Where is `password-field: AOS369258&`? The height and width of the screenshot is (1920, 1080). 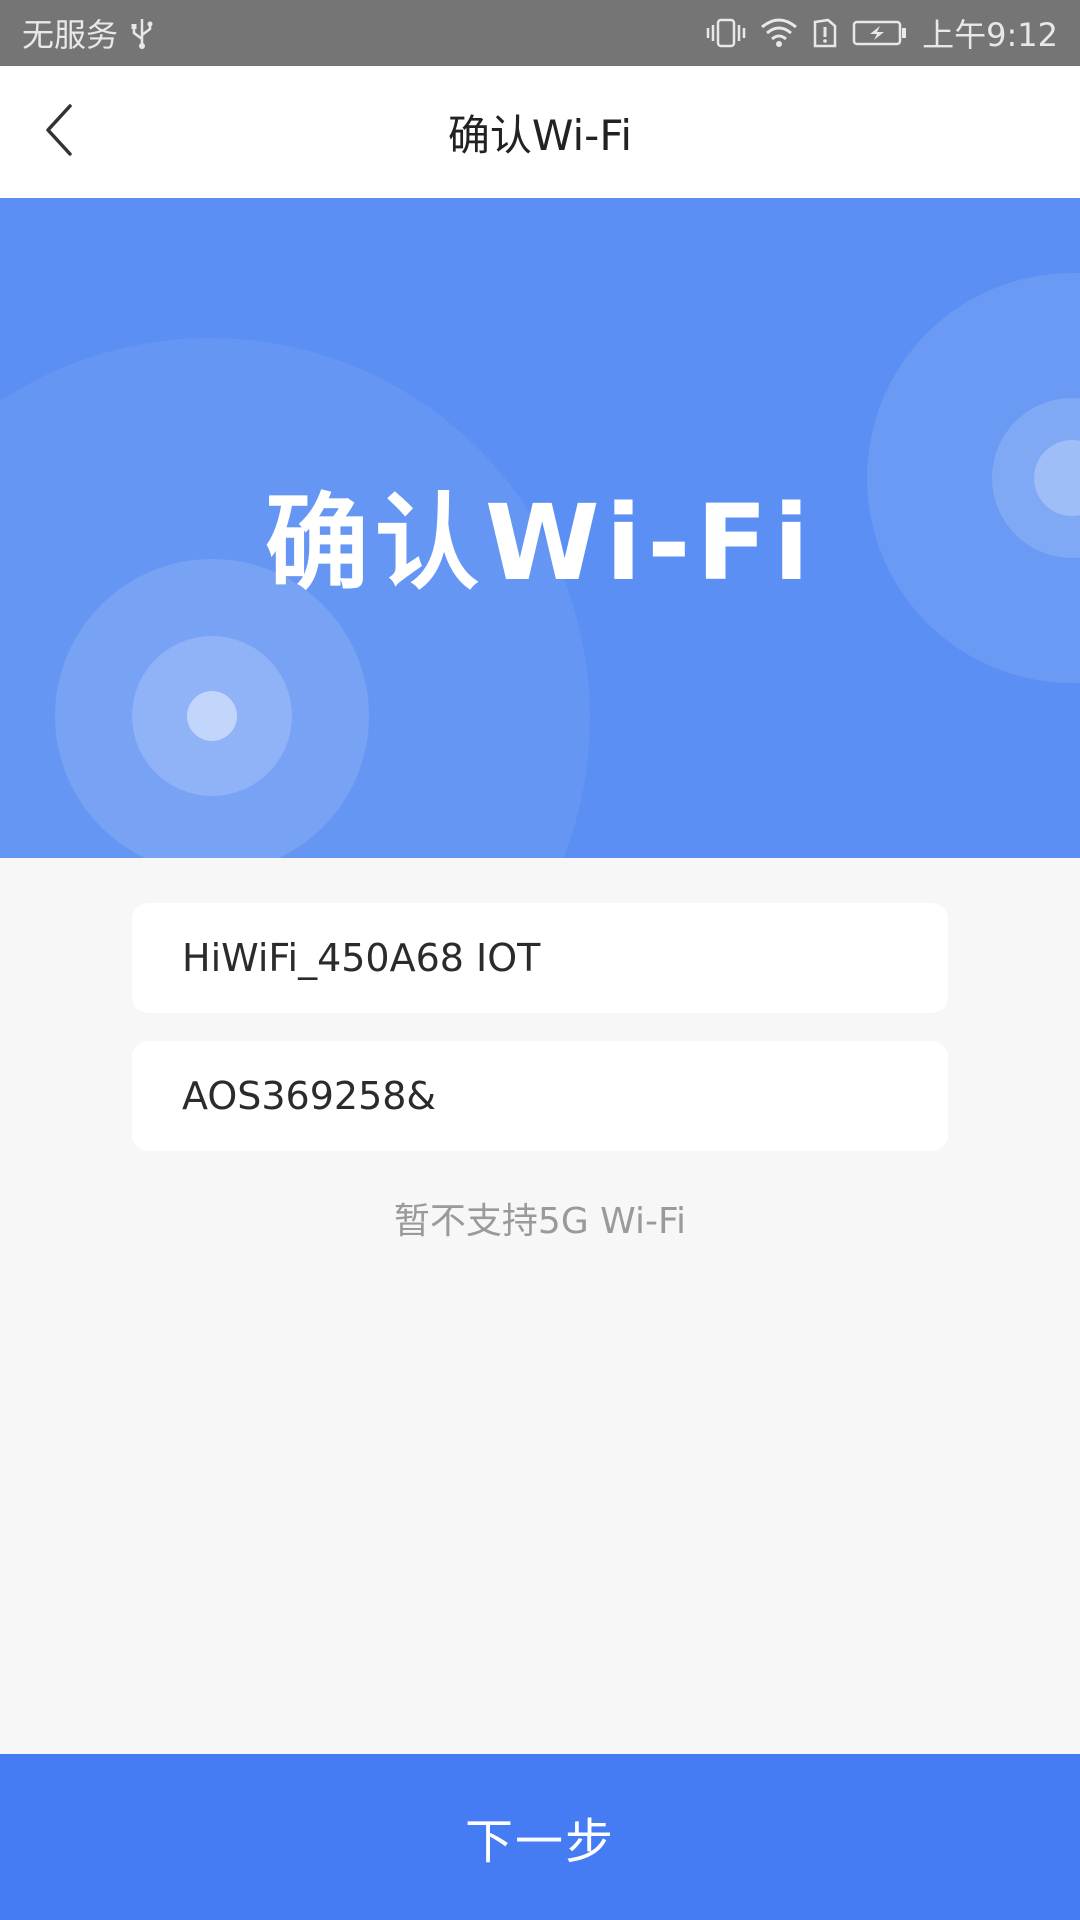
password-field: AOS369258& is located at coordinates (540, 1096).